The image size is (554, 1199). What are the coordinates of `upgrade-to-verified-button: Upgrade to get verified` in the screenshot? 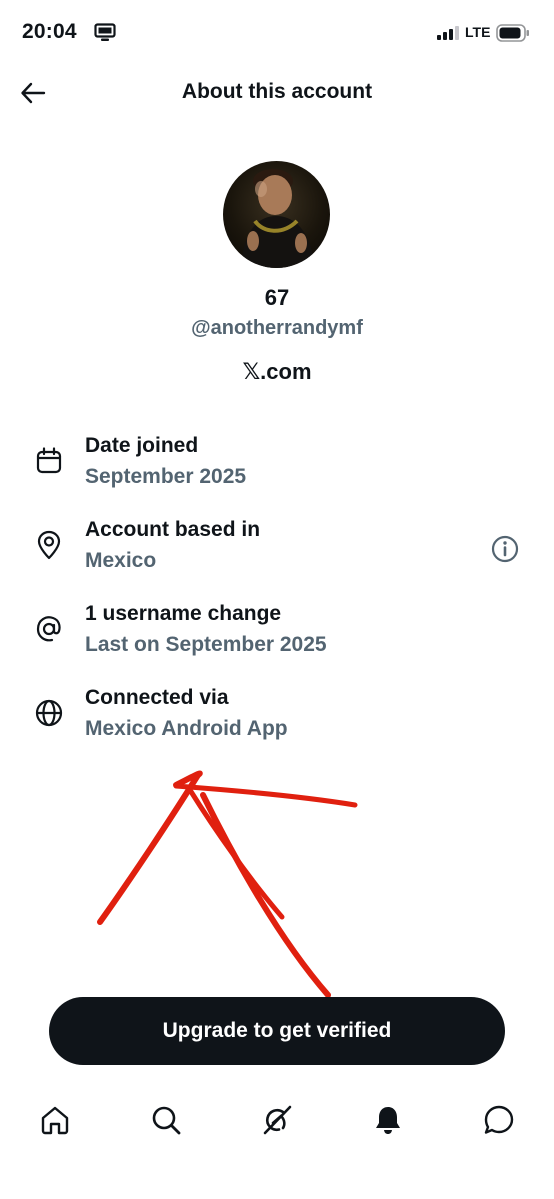 It's located at (277, 1031).